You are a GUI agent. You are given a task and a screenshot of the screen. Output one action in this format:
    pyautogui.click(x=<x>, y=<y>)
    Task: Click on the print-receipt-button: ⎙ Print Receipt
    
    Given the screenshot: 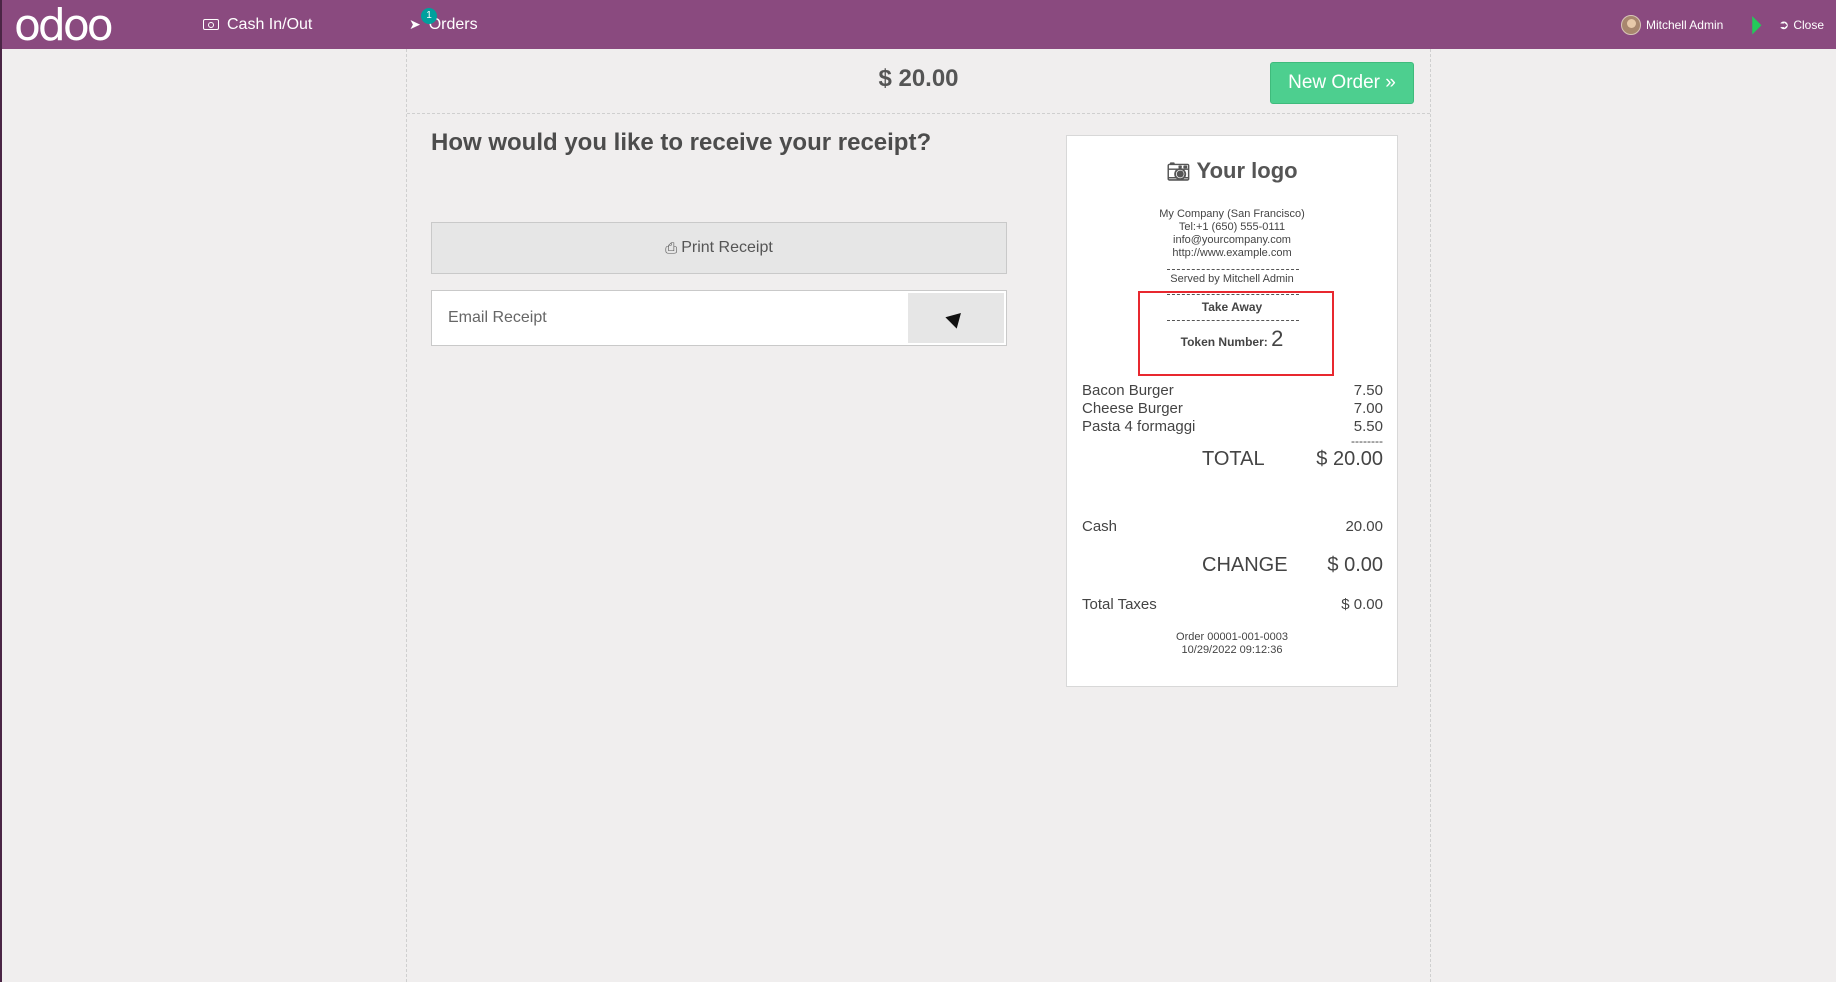 What is the action you would take?
    pyautogui.click(x=719, y=248)
    